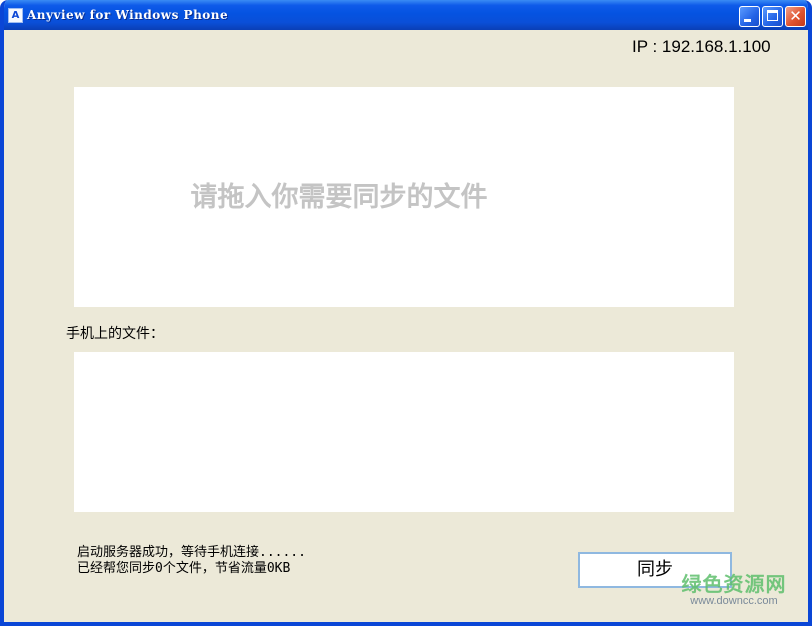  Describe the element at coordinates (115, 334) in the screenshot. I see `phone-files-label: 手机上的文件：` at that location.